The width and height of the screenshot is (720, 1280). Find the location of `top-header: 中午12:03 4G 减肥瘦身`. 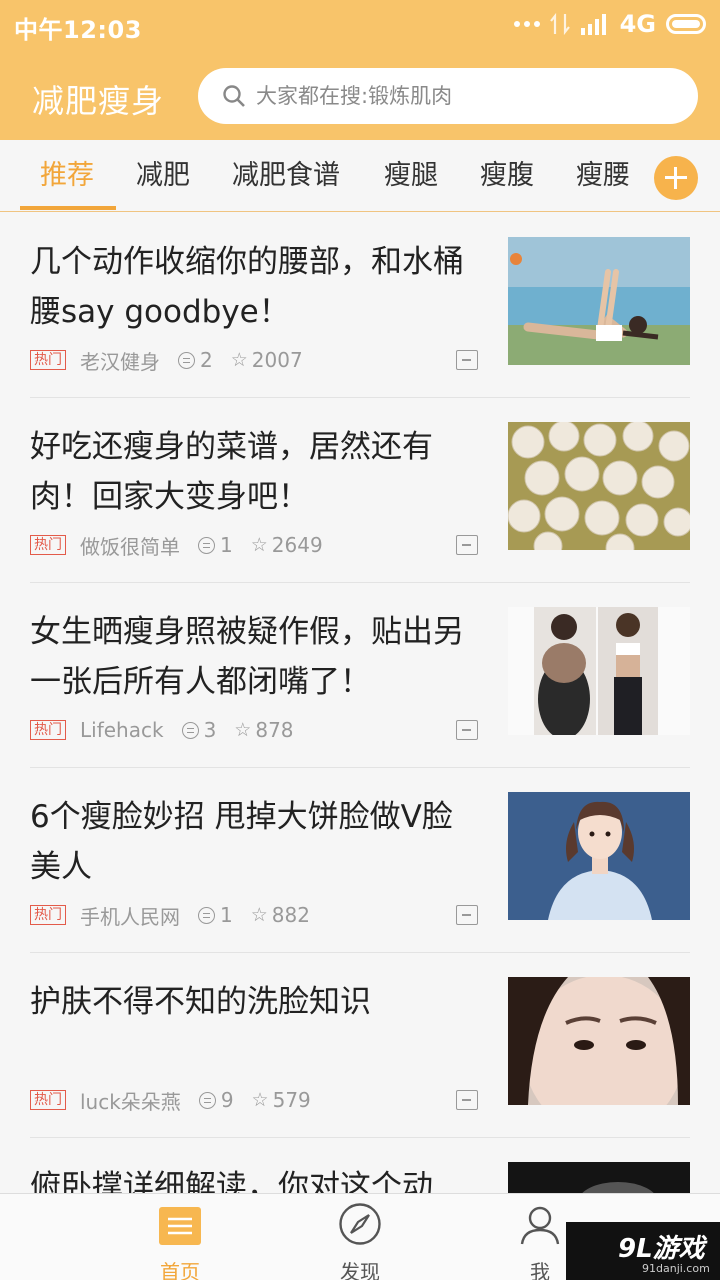

top-header: 中午12:03 4G 减肥瘦身 is located at coordinates (360, 70).